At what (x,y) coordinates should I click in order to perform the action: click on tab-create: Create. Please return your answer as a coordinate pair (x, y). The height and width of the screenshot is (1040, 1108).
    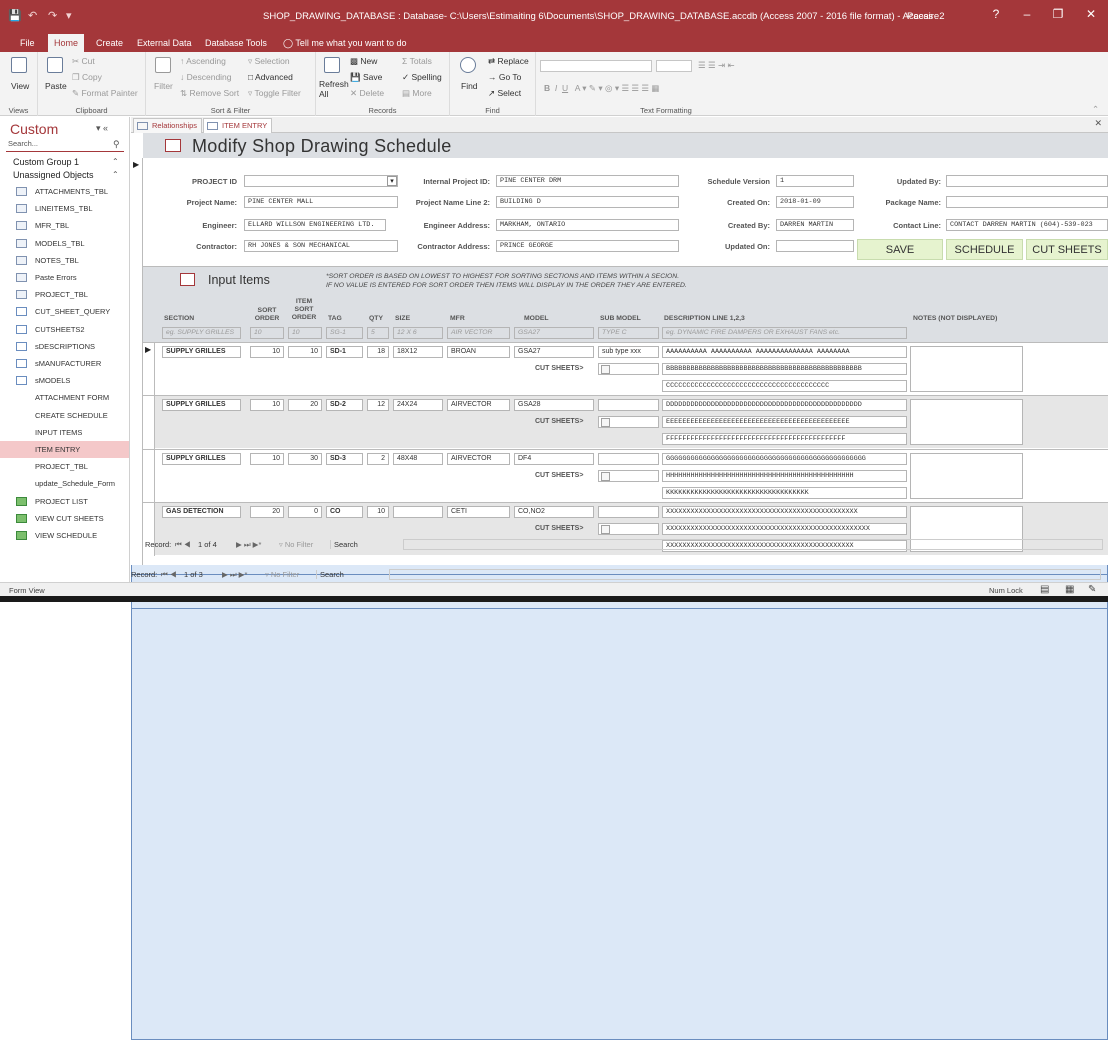
    Looking at the image, I should click on (109, 43).